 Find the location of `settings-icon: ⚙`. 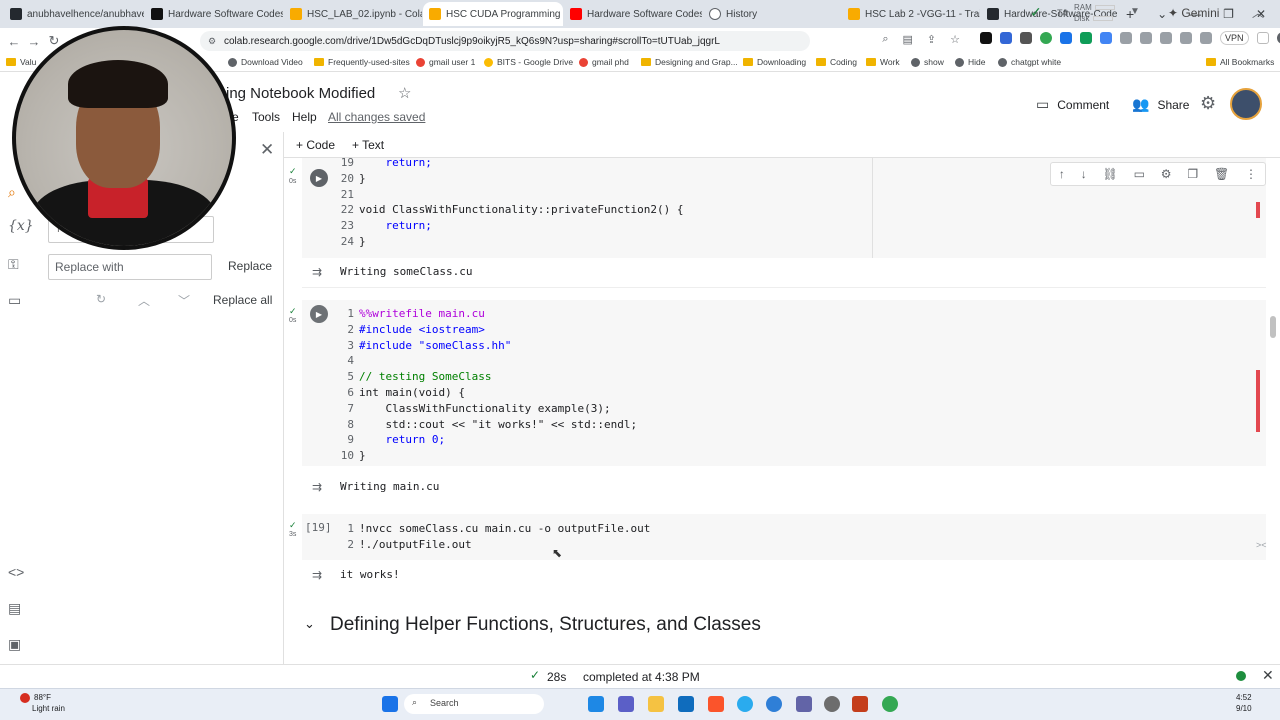

settings-icon: ⚙ is located at coordinates (1208, 103).